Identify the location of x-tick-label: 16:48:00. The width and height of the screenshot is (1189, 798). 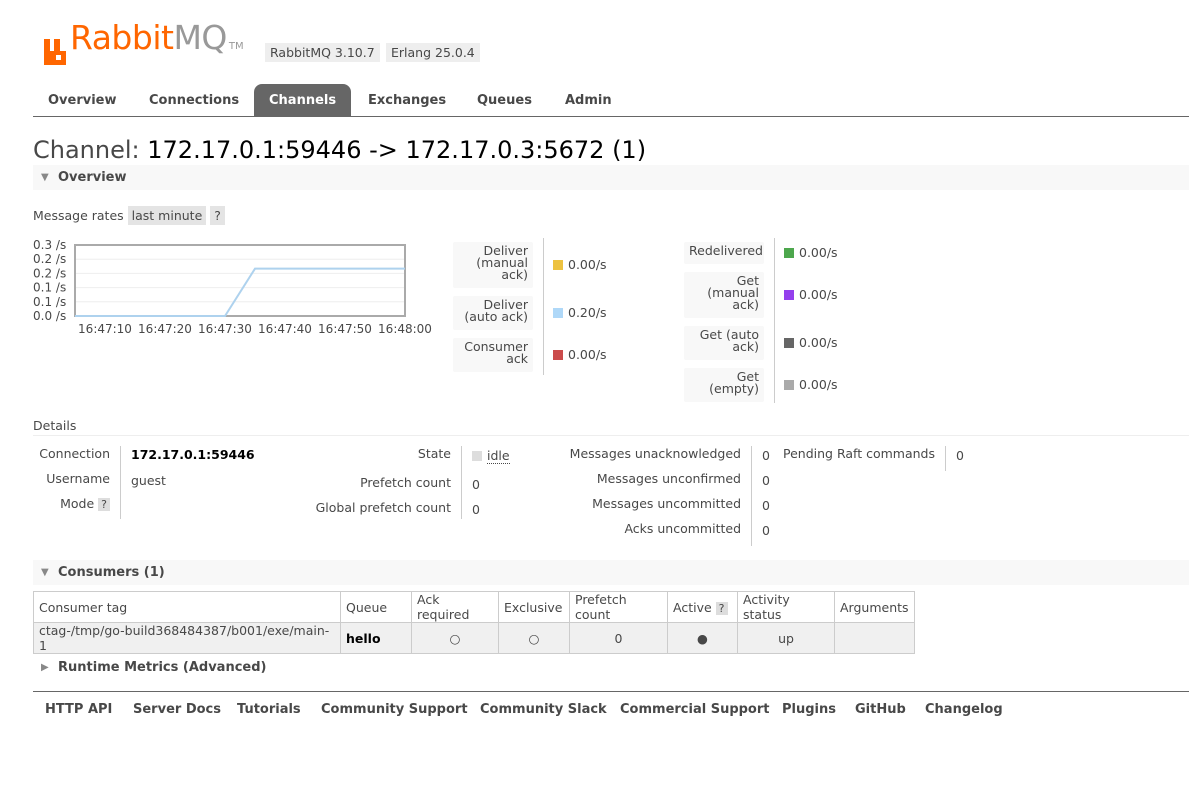
(405, 329).